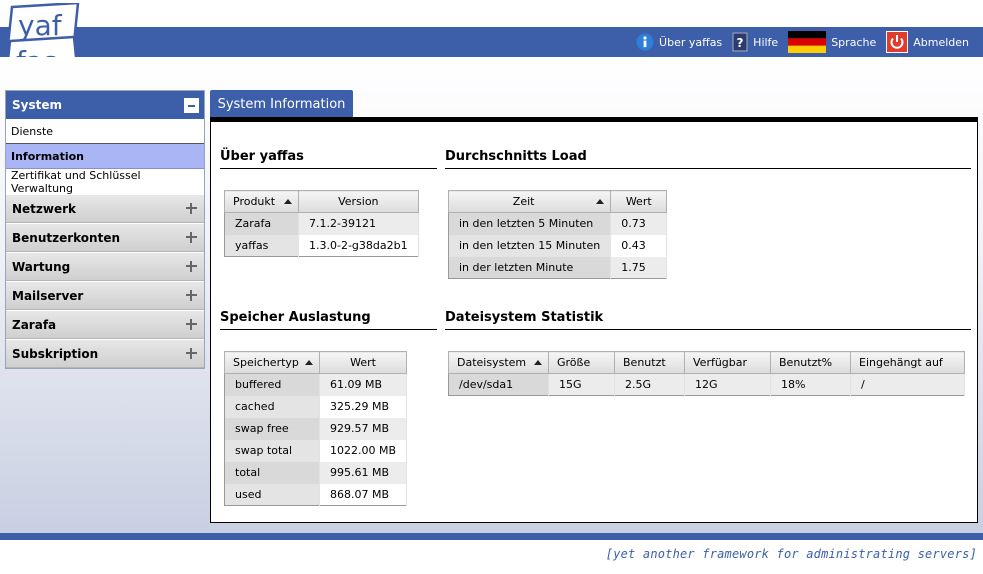 The height and width of the screenshot is (574, 983). I want to click on table-cell: 0.43, so click(639, 245).